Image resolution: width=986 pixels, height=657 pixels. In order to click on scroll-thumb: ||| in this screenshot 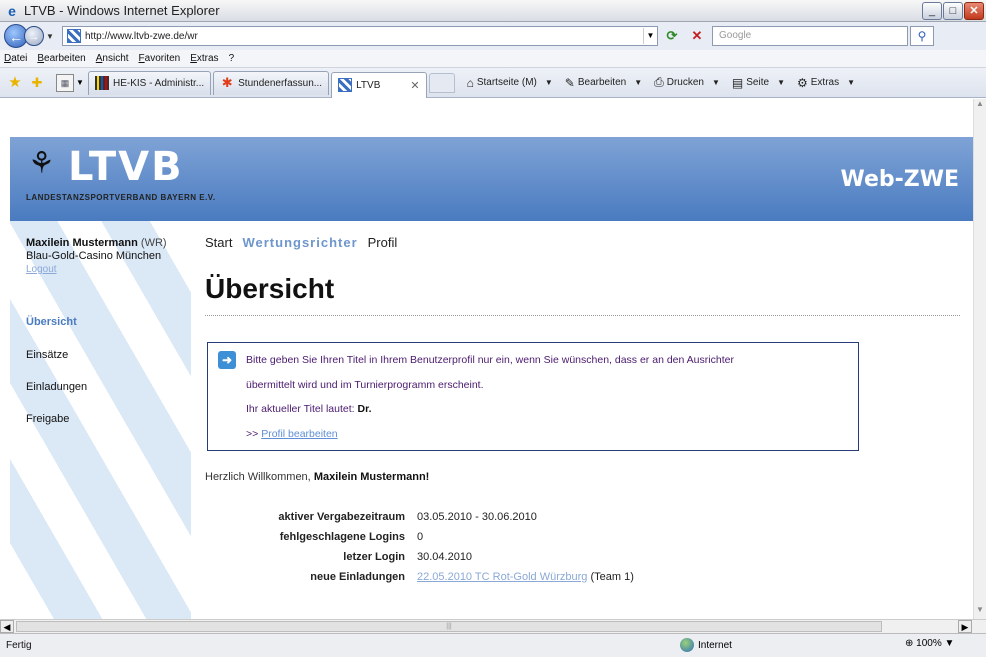, I will do `click(449, 626)`.